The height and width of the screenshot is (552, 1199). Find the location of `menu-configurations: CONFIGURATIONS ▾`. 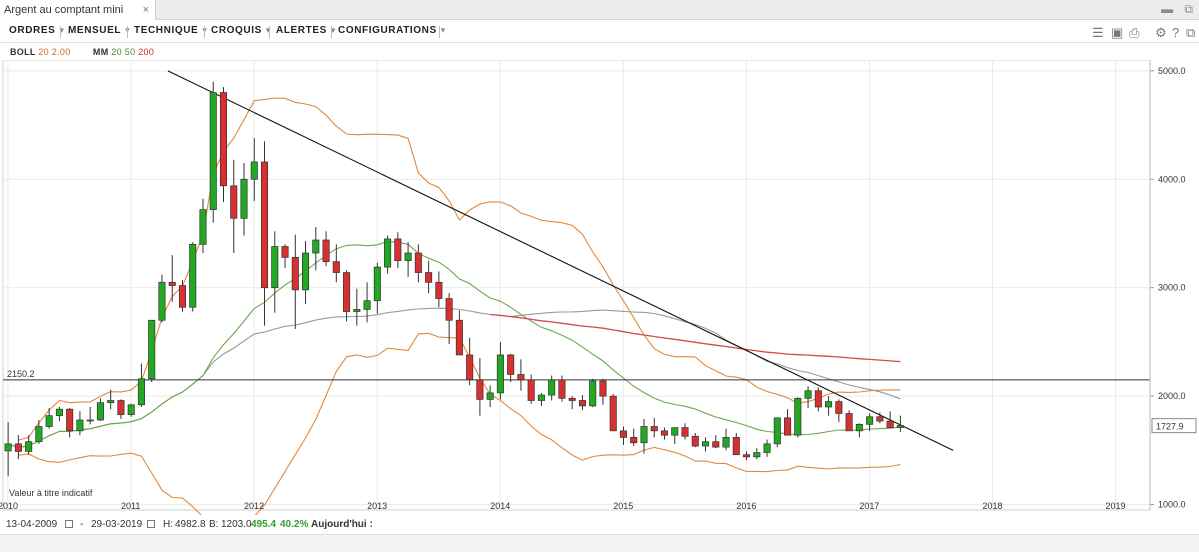

menu-configurations: CONFIGURATIONS ▾ is located at coordinates (392, 30).